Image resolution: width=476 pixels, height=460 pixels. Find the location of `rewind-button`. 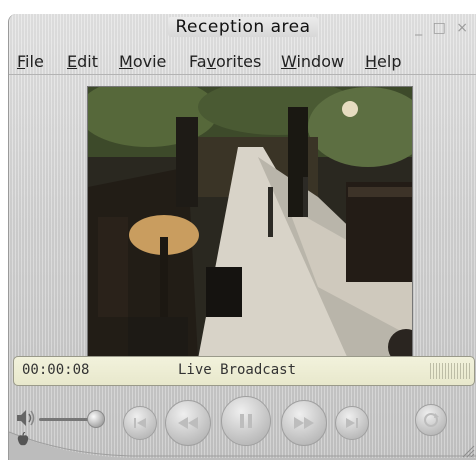

rewind-button is located at coordinates (188, 423).